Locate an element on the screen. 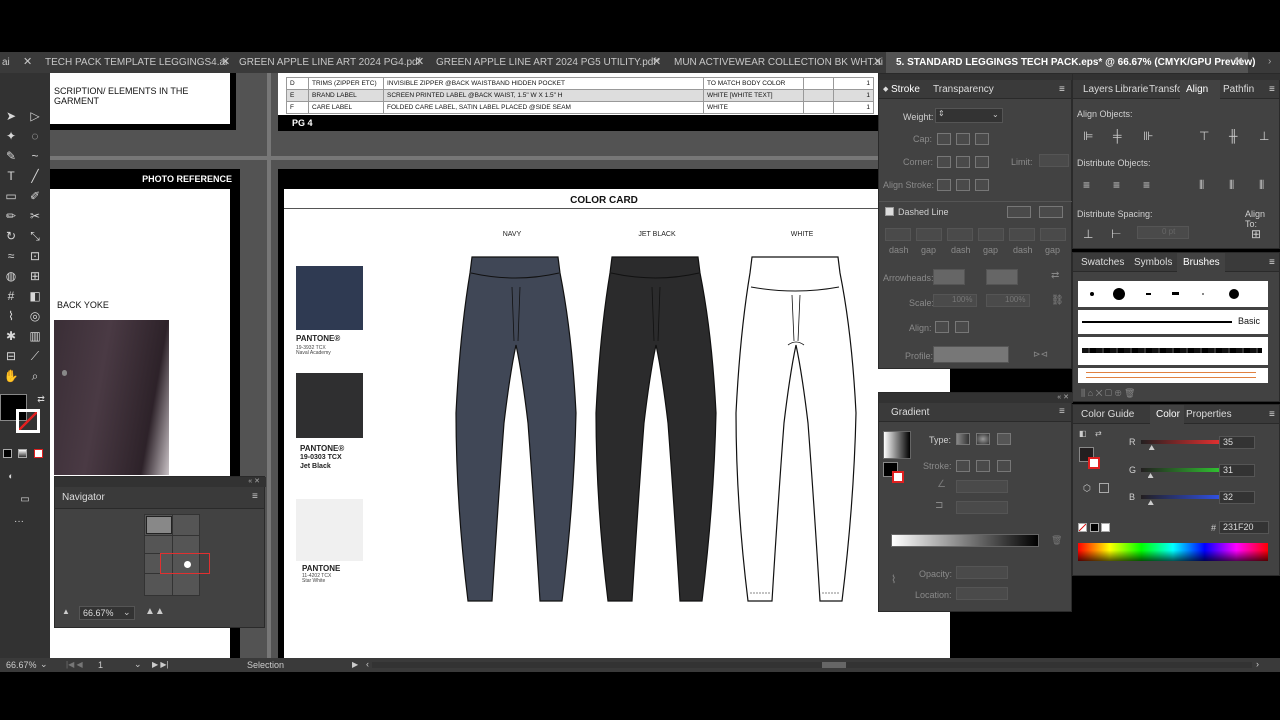 The height and width of the screenshot is (720, 1280). scale-start-field: 100% is located at coordinates (955, 300).